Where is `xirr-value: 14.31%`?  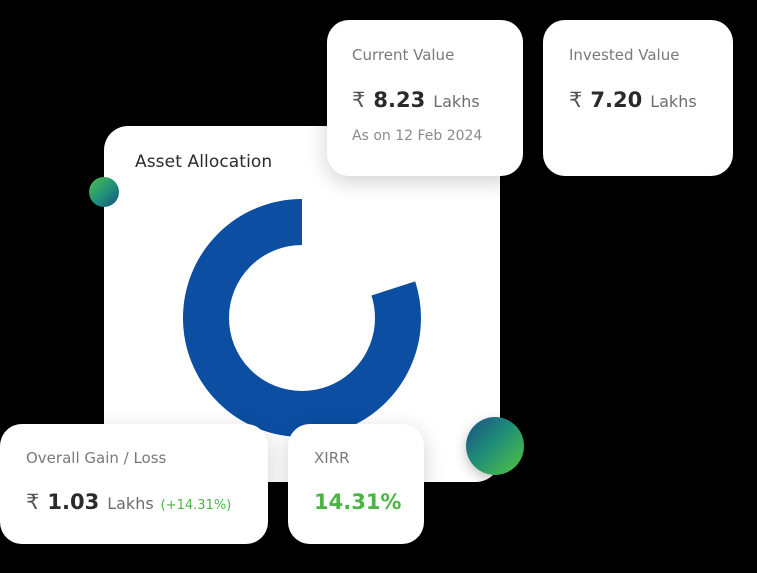 xirr-value: 14.31% is located at coordinates (358, 502).